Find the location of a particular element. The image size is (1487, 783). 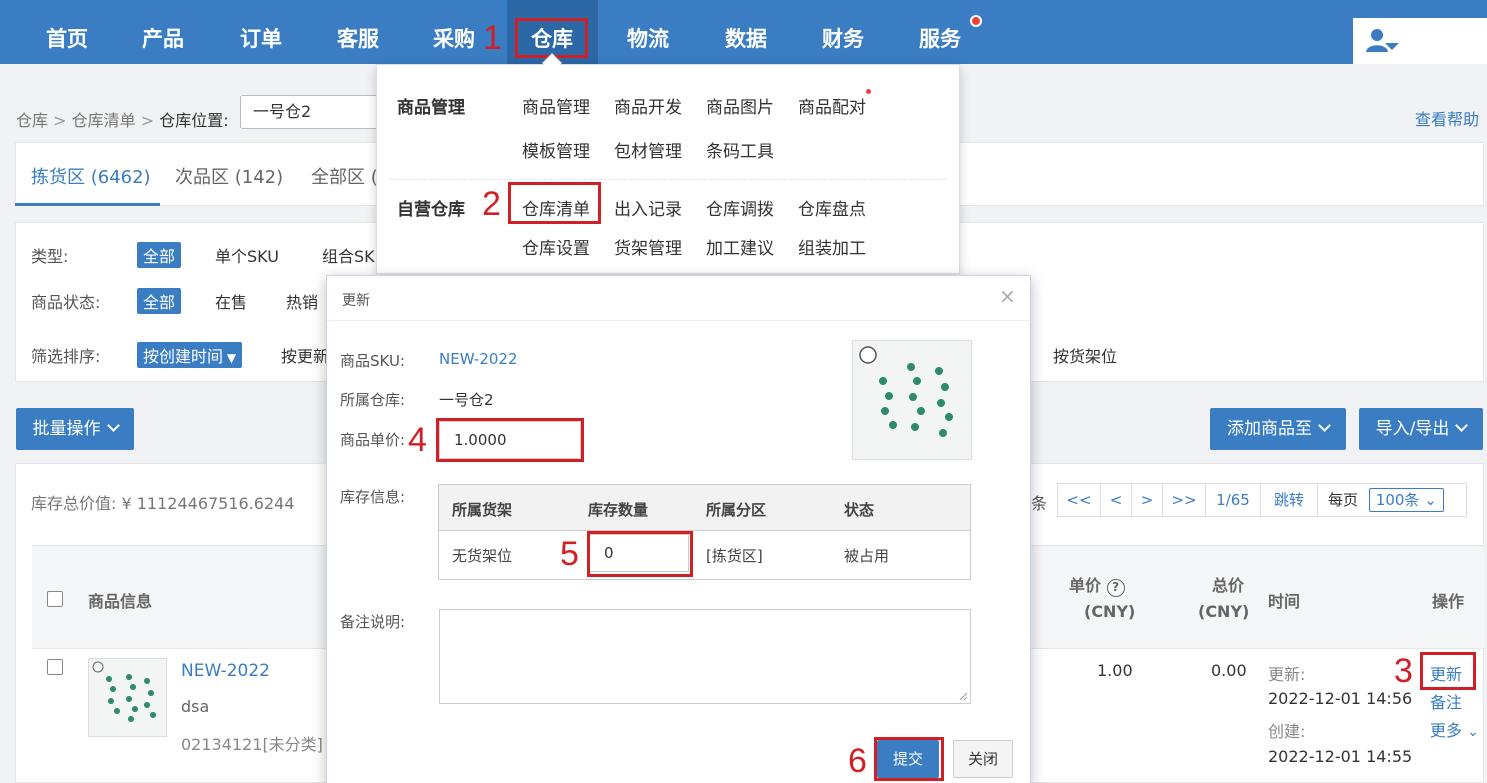

nav-products: 产品 is located at coordinates (163, 32).